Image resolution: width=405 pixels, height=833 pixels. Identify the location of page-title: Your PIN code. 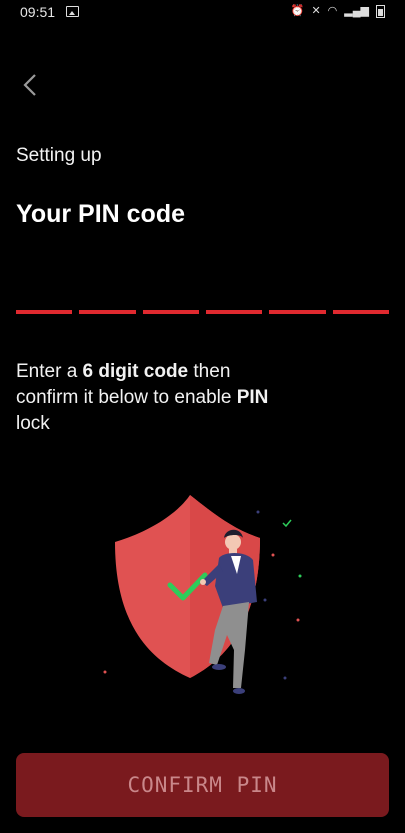
(101, 214).